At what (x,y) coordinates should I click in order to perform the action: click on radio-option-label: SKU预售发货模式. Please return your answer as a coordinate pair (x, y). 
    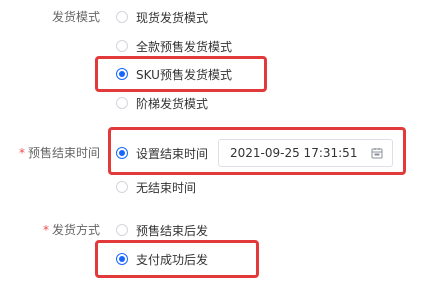
    Looking at the image, I should click on (184, 74).